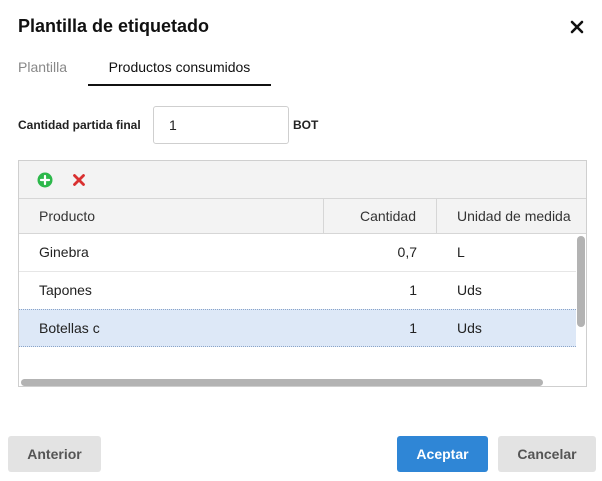 Image resolution: width=602 pixels, height=481 pixels. I want to click on horizontal-scrollbar, so click(302, 382).